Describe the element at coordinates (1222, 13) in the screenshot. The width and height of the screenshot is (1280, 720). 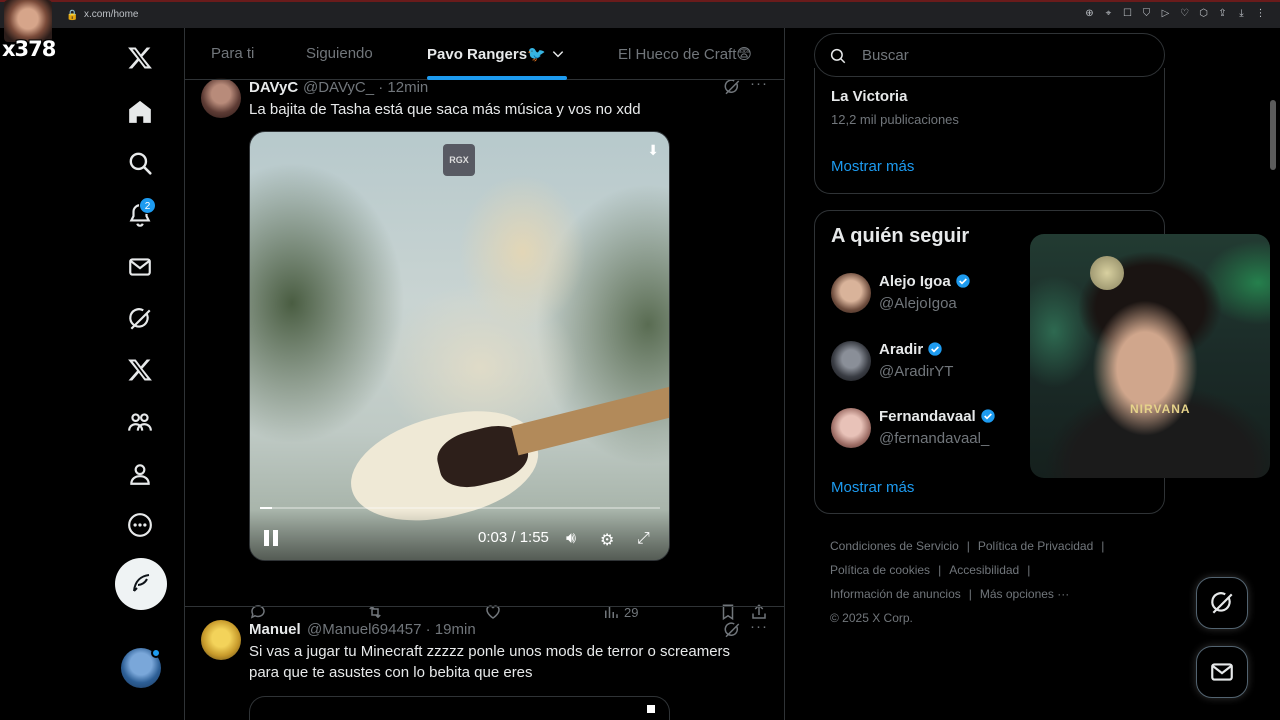
I see `share-icon: ⇪` at that location.